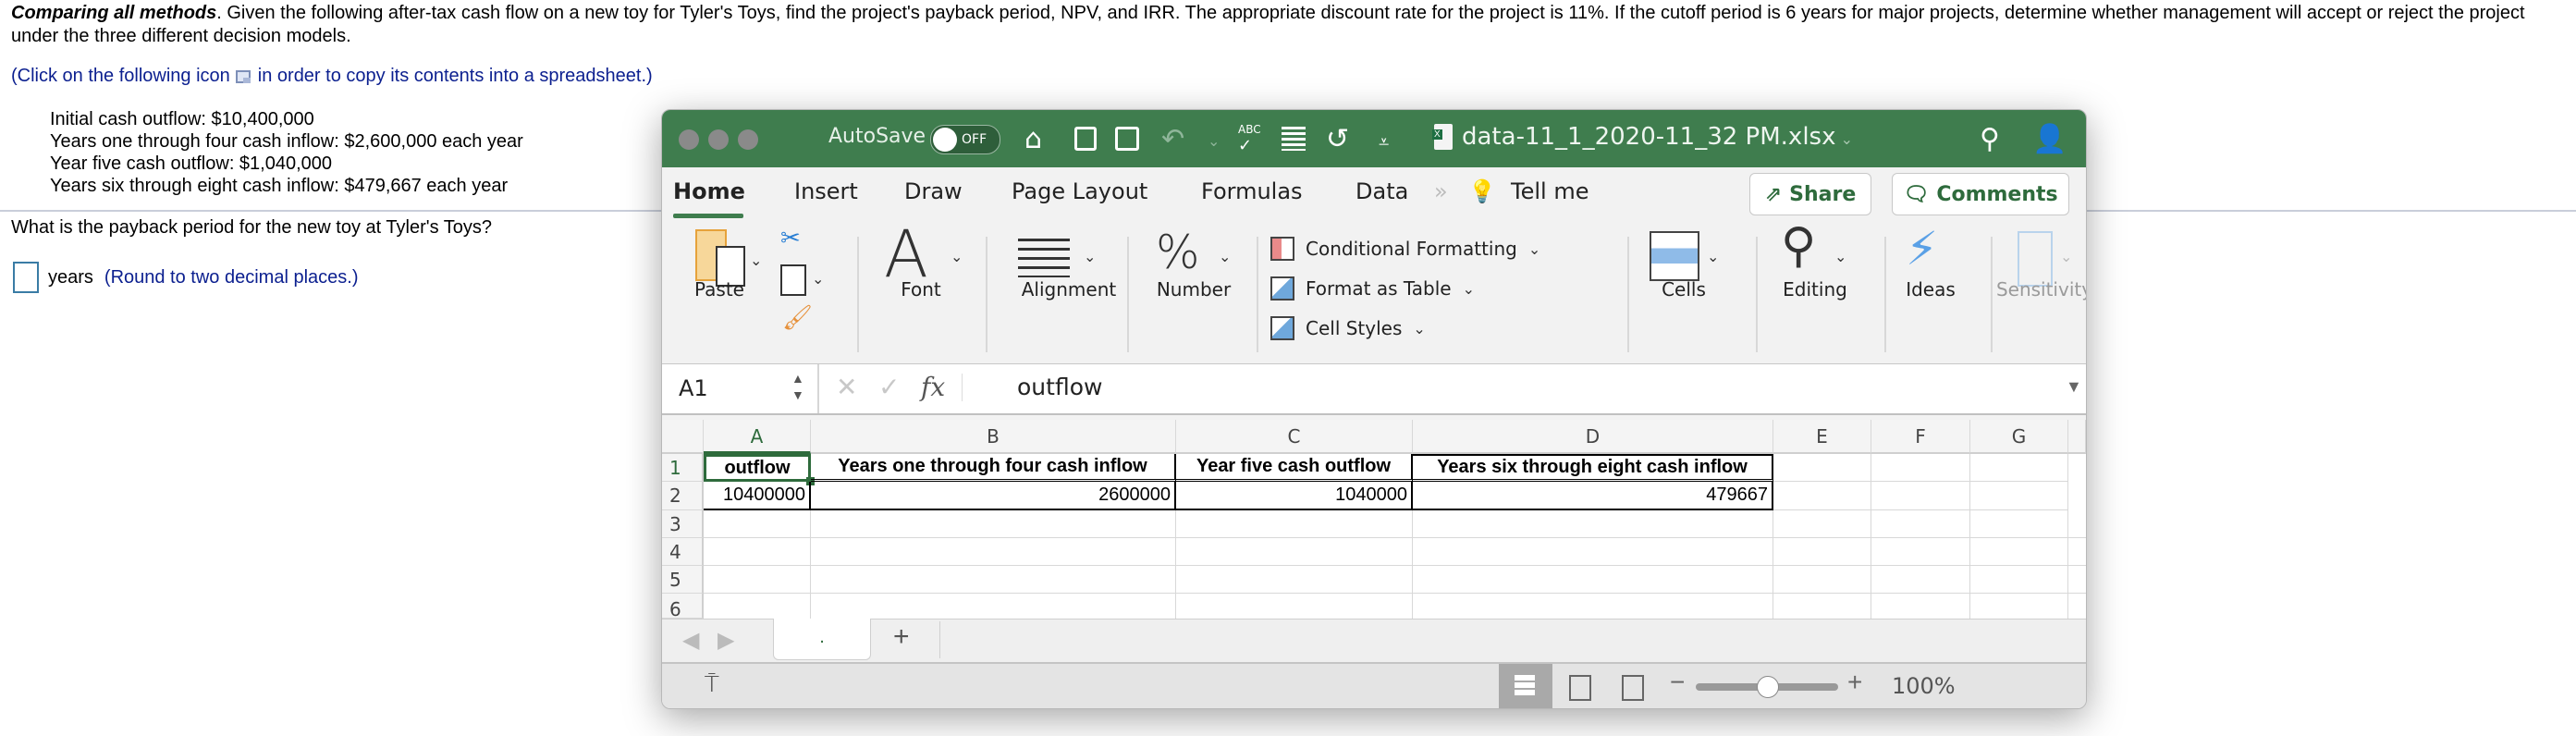  Describe the element at coordinates (1633, 688) in the screenshot. I see `page-break-view-icon` at that location.